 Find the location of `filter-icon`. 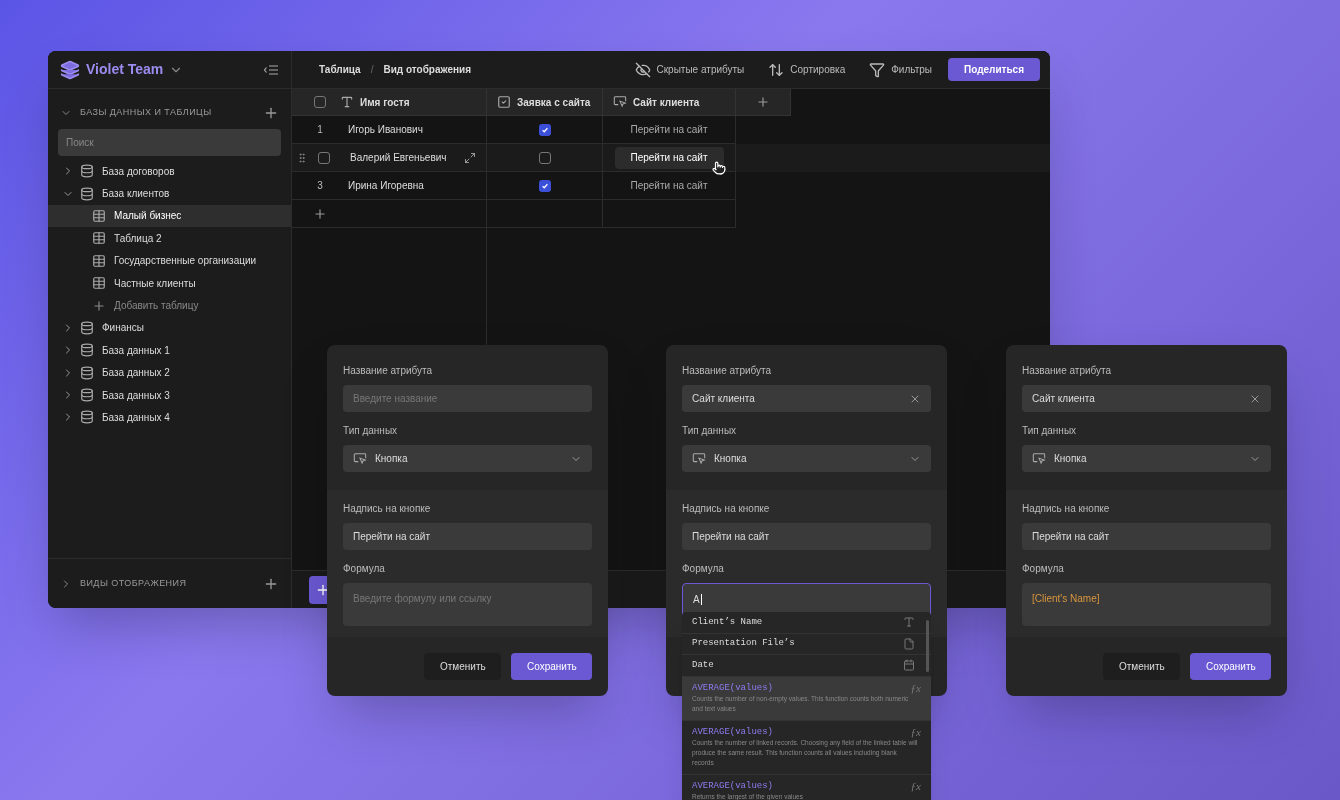

filter-icon is located at coordinates (877, 69).